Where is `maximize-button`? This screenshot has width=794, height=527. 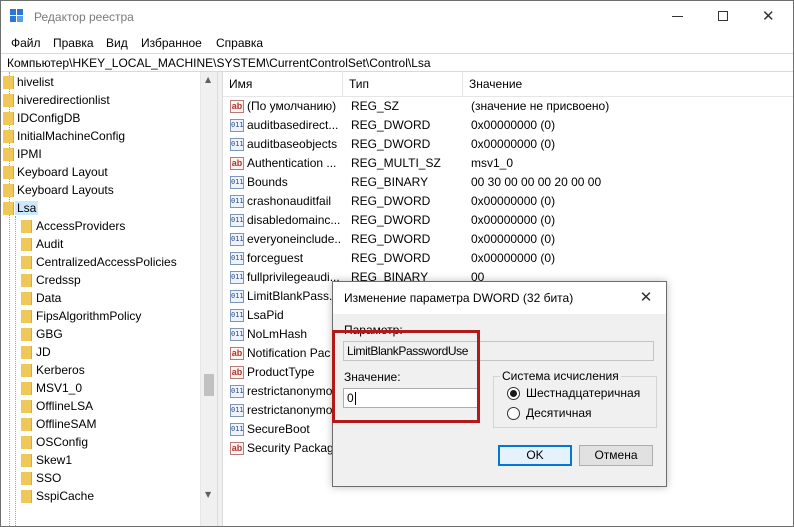 maximize-button is located at coordinates (724, 16).